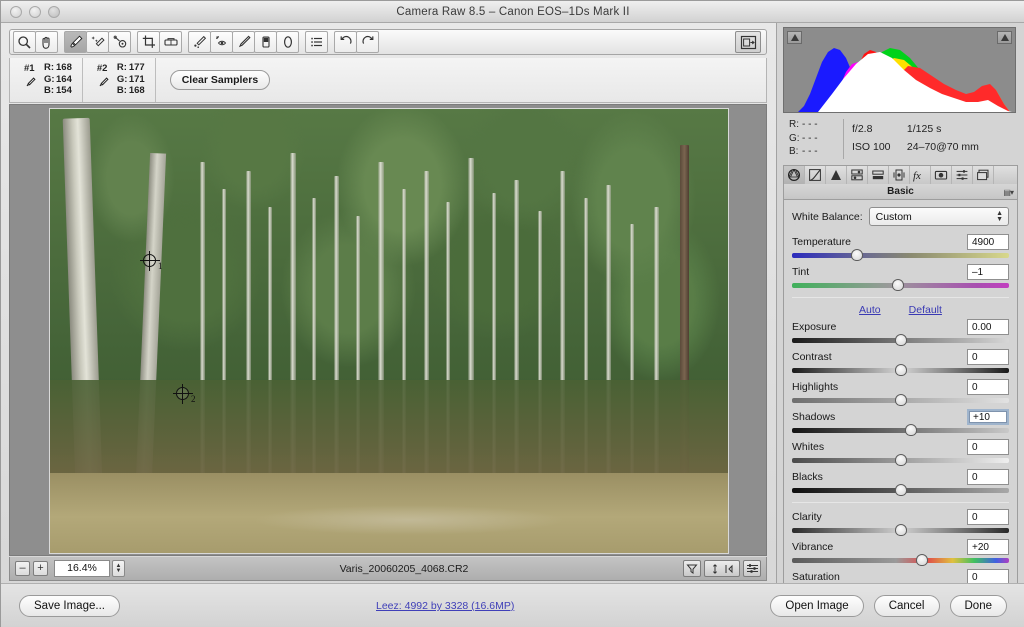  What do you see at coordinates (900, 422) in the screenshot?
I see `slider-shadows: Shadows +10` at bounding box center [900, 422].